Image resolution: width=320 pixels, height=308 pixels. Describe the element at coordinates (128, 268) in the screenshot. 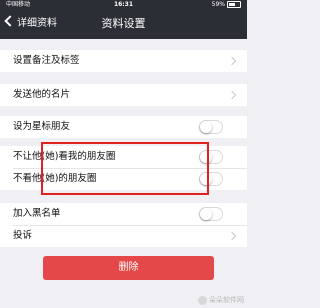

I see `delete-button: 删除` at that location.